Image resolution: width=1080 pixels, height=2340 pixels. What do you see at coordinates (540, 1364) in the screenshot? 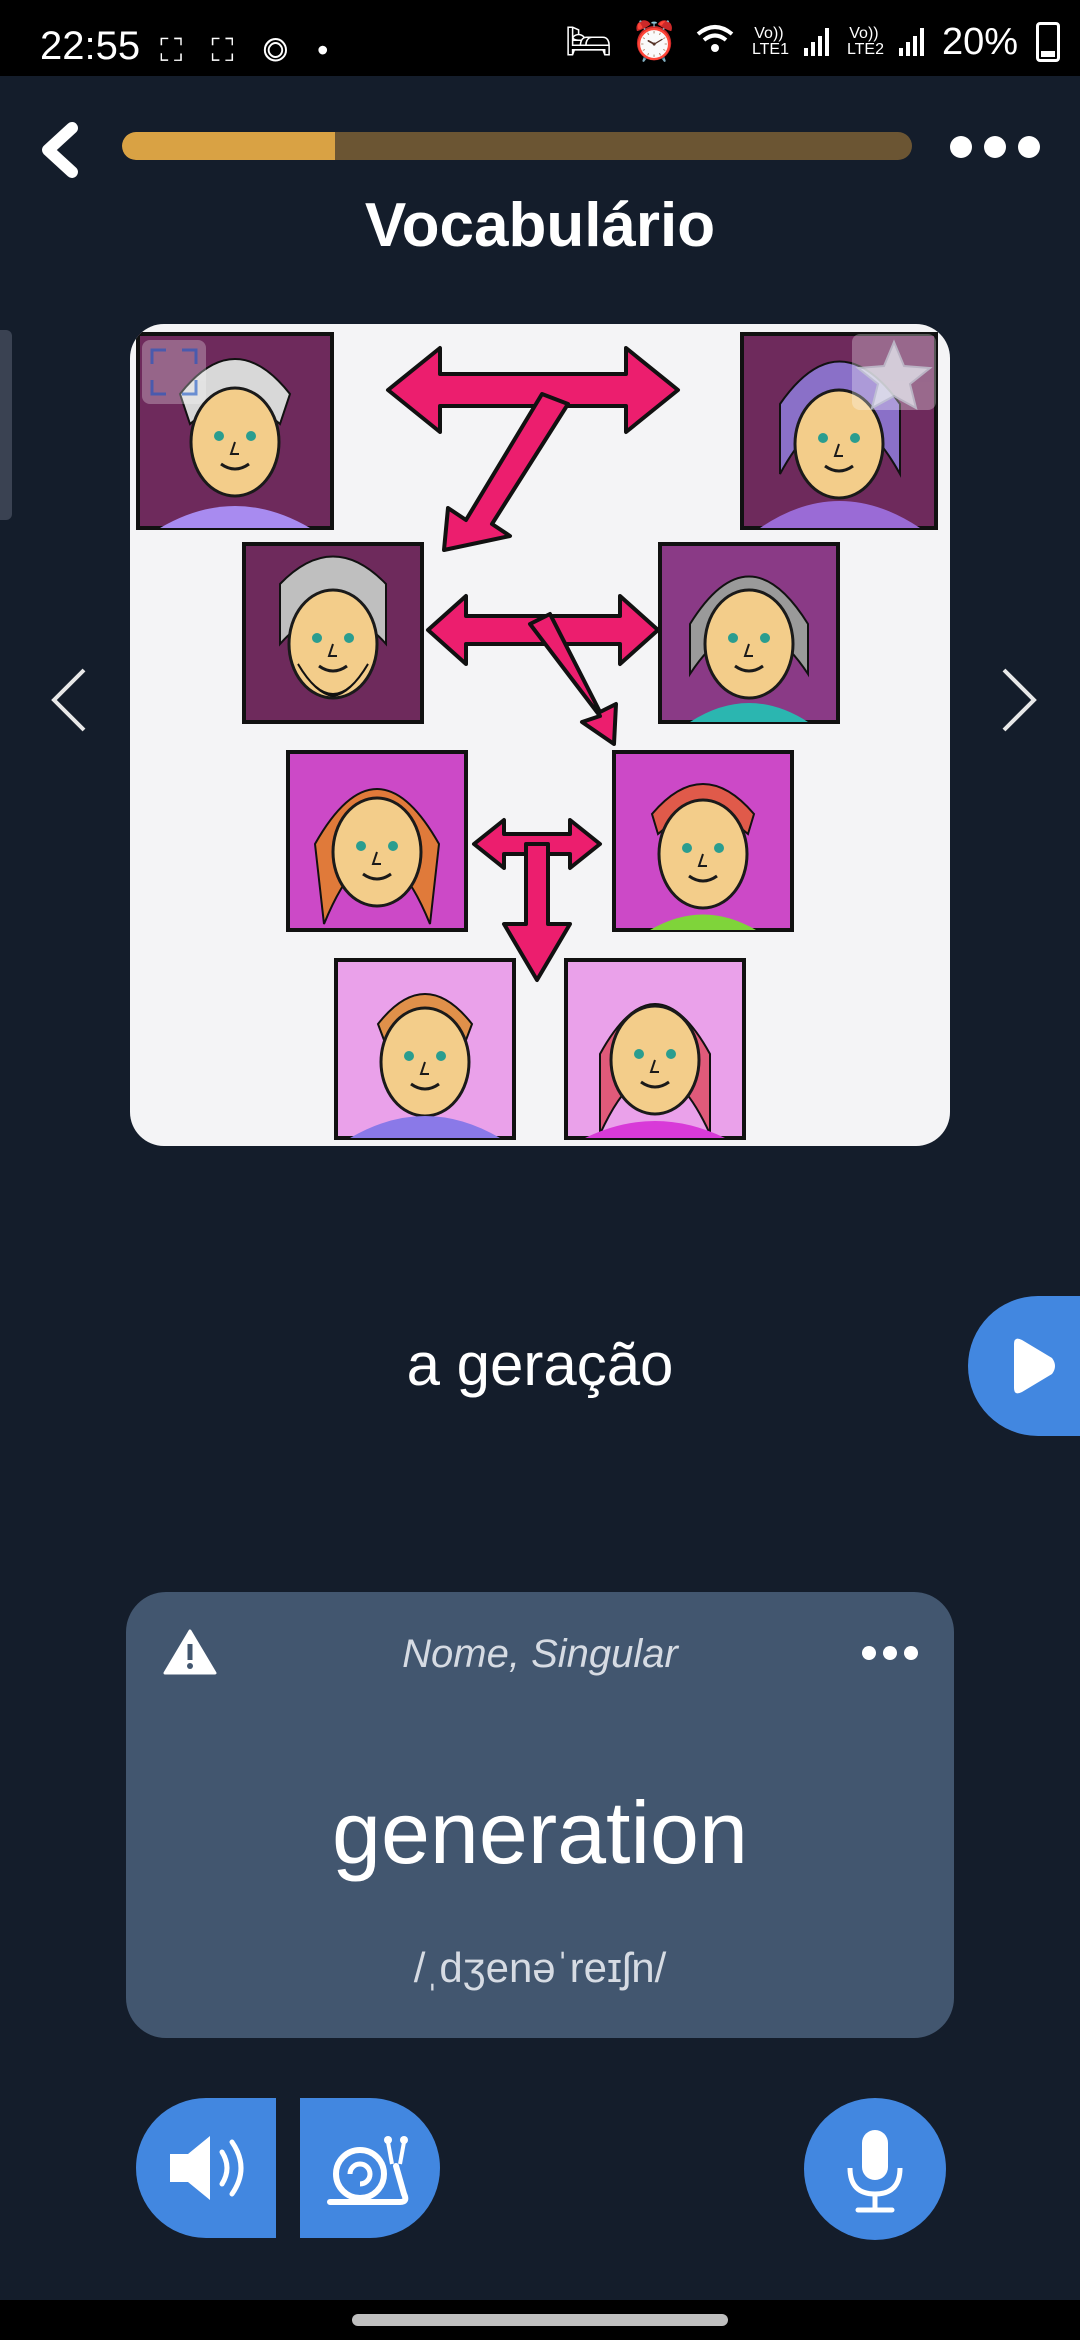
I see `target-word: a geração` at bounding box center [540, 1364].